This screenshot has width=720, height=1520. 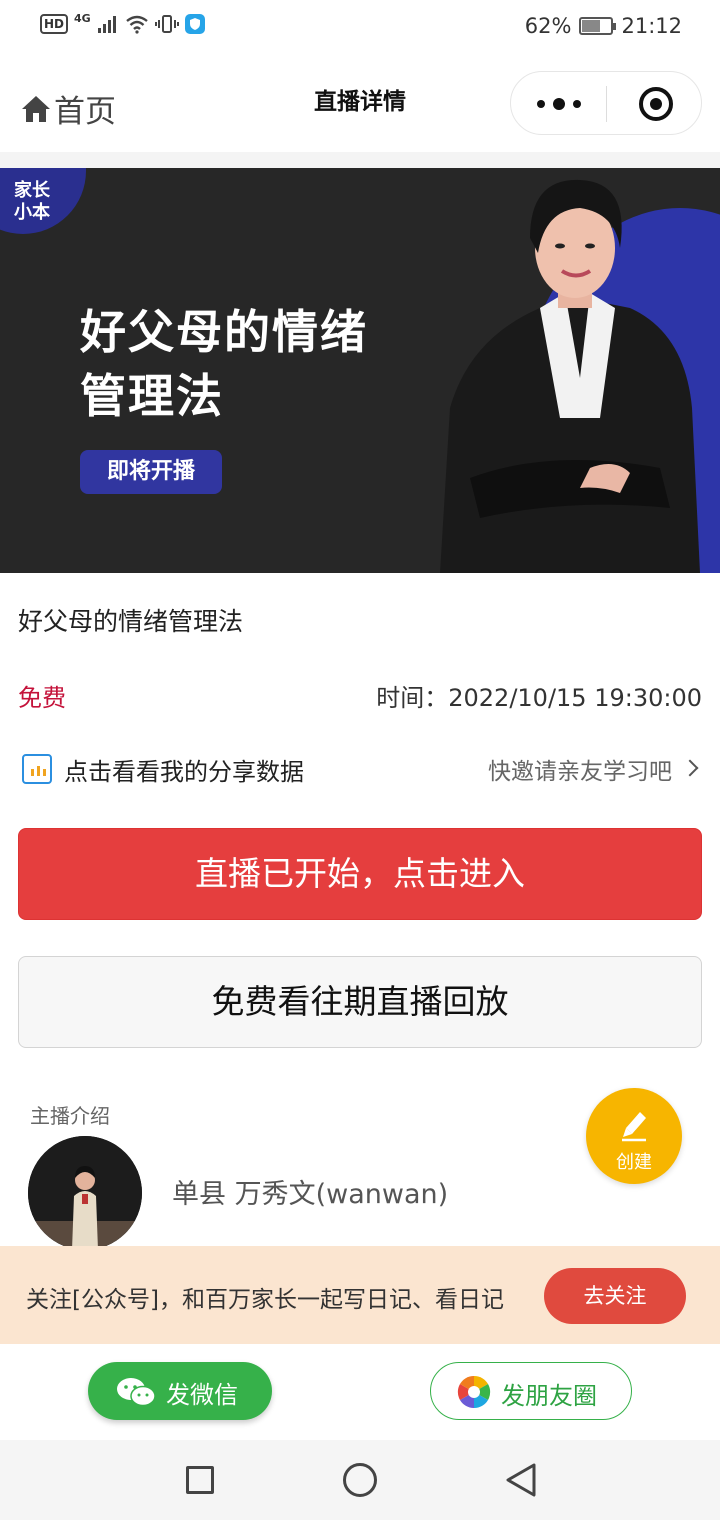 What do you see at coordinates (202, 1395) in the screenshot?
I see `share-wechat-label: 发微信` at bounding box center [202, 1395].